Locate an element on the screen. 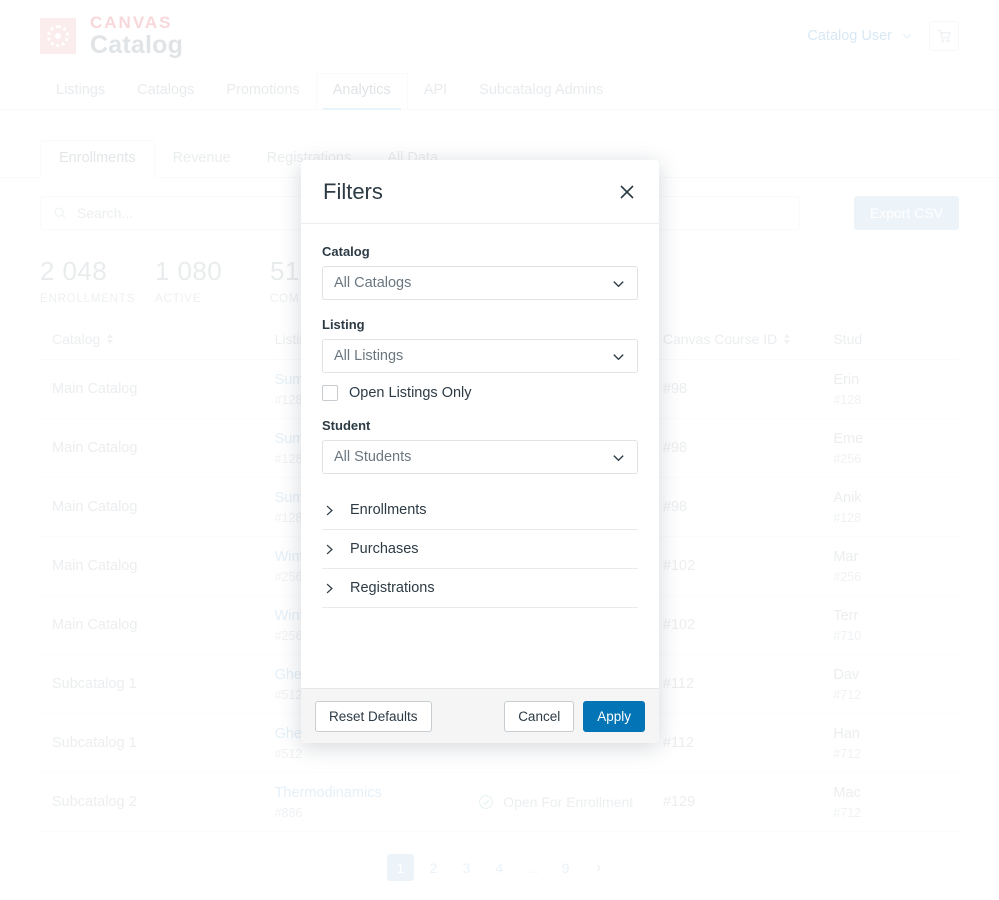 This screenshot has width=999, height=900. stat-active: 1 080 ACTIVE is located at coordinates (212, 280).